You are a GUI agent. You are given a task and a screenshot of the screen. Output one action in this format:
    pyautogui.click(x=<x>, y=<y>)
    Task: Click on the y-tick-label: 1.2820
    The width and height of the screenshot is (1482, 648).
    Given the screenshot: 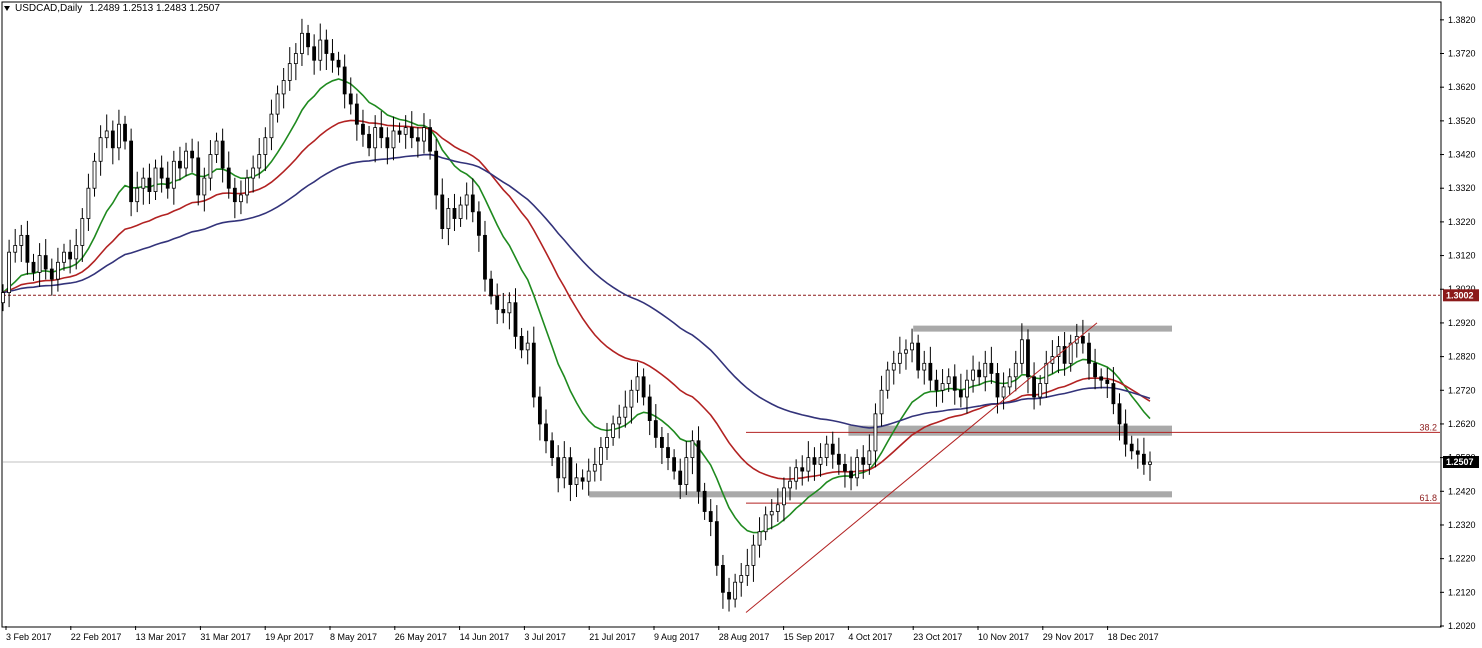 What is the action you would take?
    pyautogui.click(x=1462, y=357)
    